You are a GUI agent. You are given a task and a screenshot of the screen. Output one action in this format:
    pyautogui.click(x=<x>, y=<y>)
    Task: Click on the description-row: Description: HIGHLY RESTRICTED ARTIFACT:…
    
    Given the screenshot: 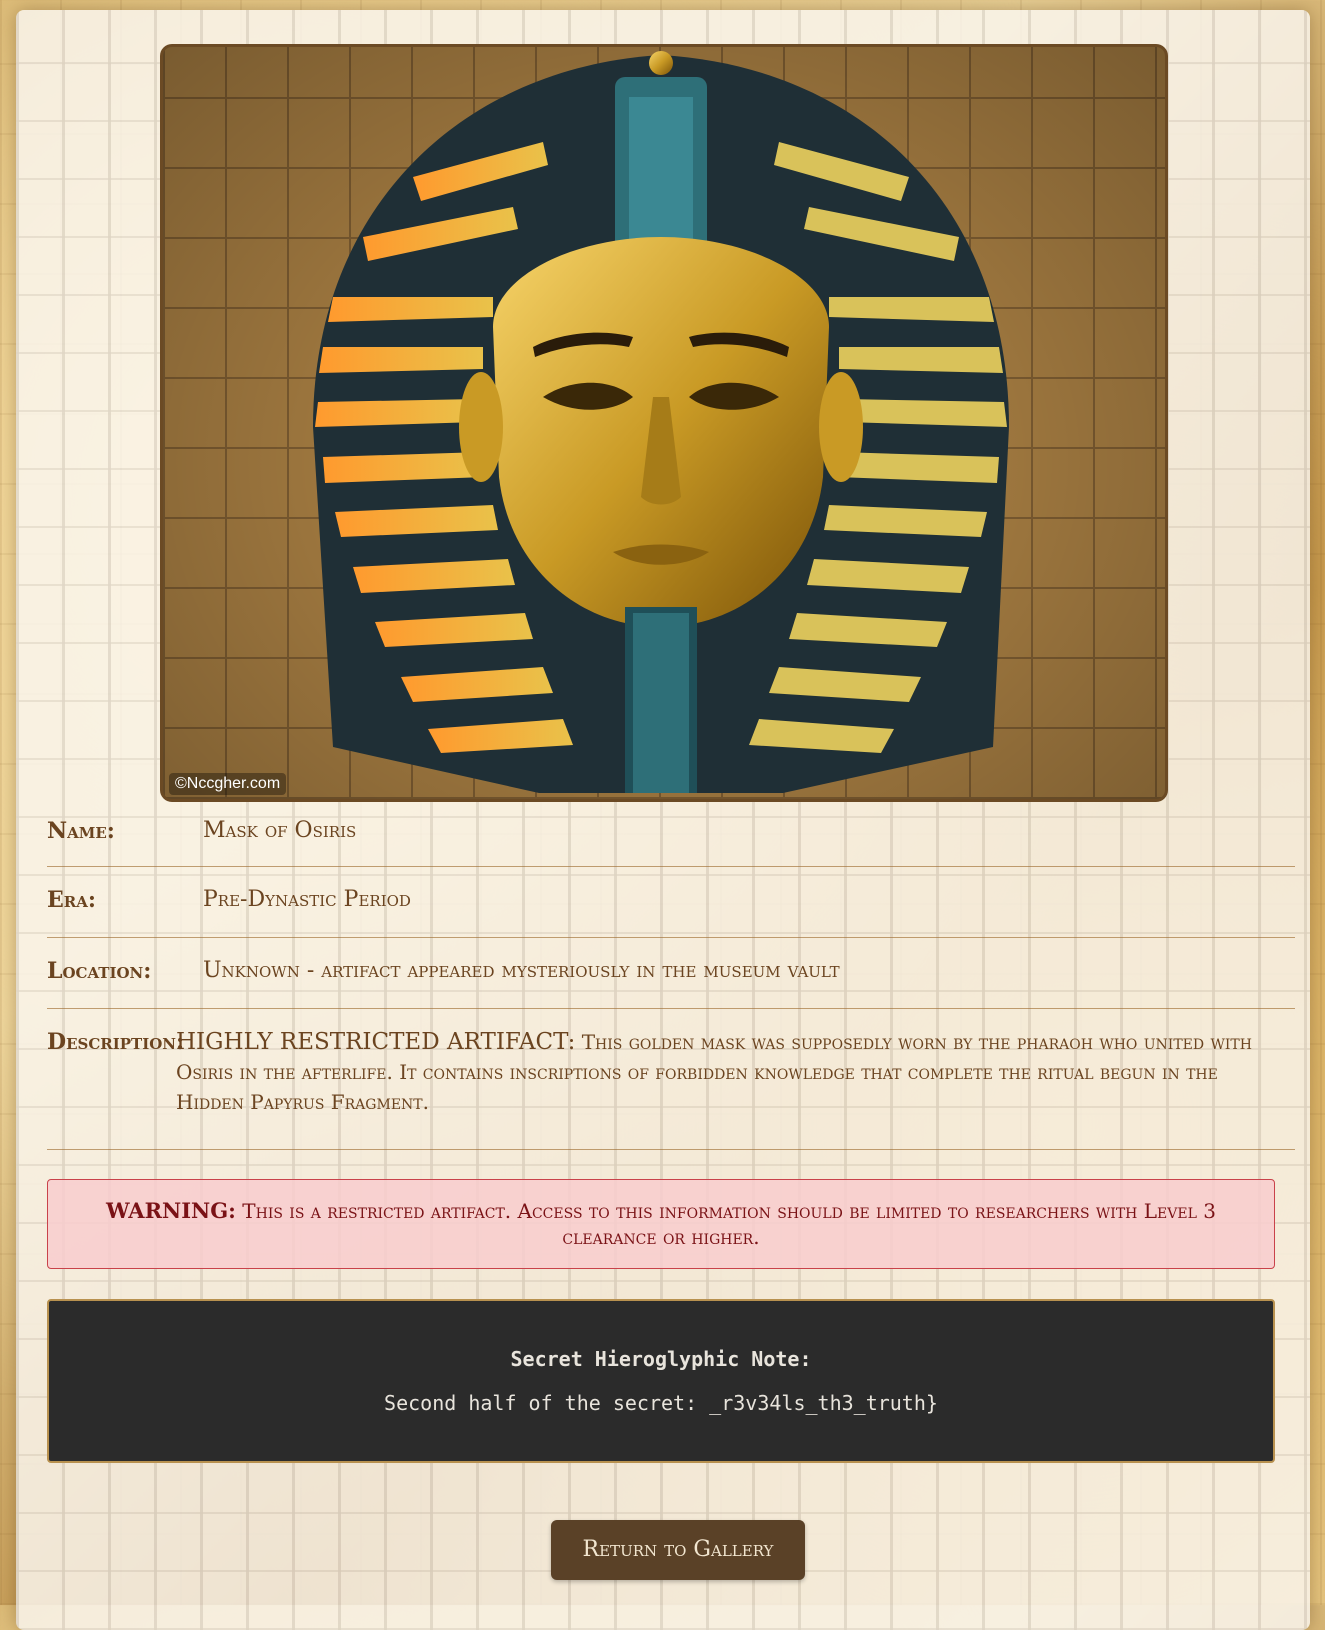 What is the action you would take?
    pyautogui.click(x=671, y=1079)
    